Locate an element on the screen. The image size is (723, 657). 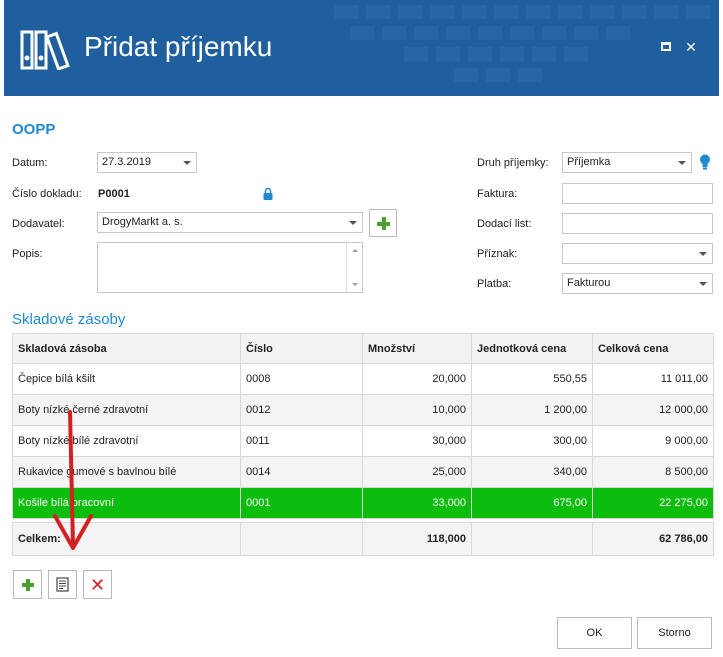
edit-row-button is located at coordinates (62, 584).